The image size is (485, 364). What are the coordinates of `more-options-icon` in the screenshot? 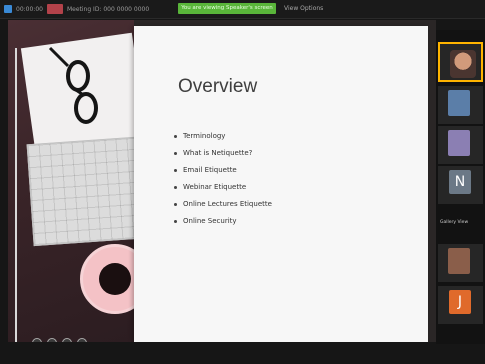 It's located at (82, 340).